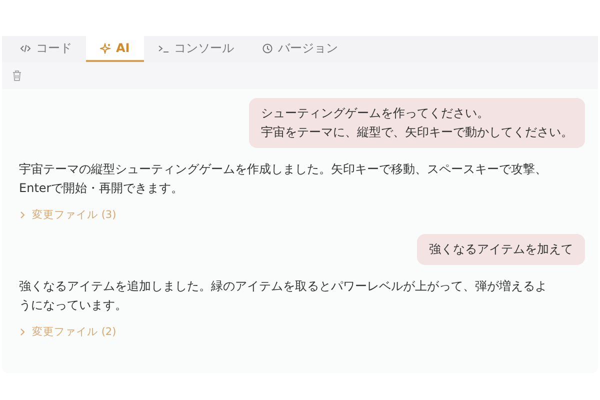  Describe the element at coordinates (300, 49) in the screenshot. I see `tab: バージョン` at that location.